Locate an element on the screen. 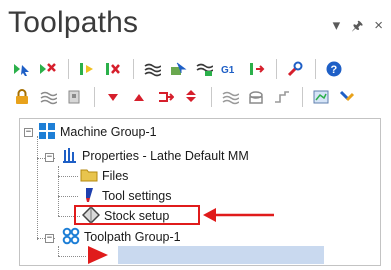 The height and width of the screenshot is (270, 391). tree-node-properties: Properties - Lathe Default MM is located at coordinates (155, 156).